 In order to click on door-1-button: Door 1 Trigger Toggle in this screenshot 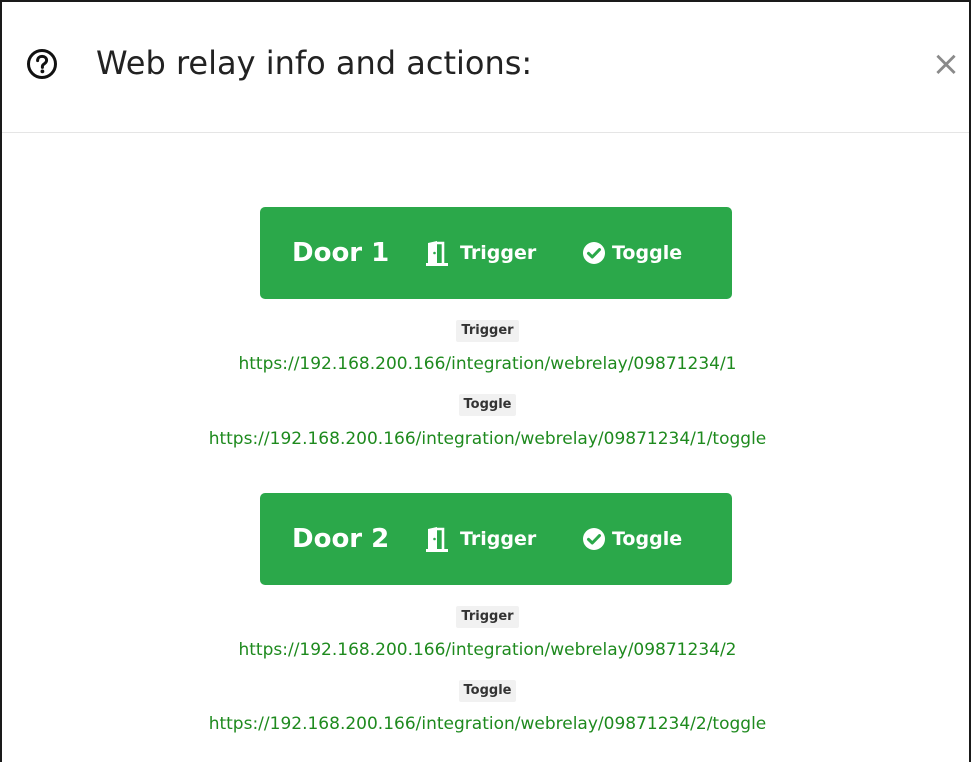, I will do `click(496, 253)`.